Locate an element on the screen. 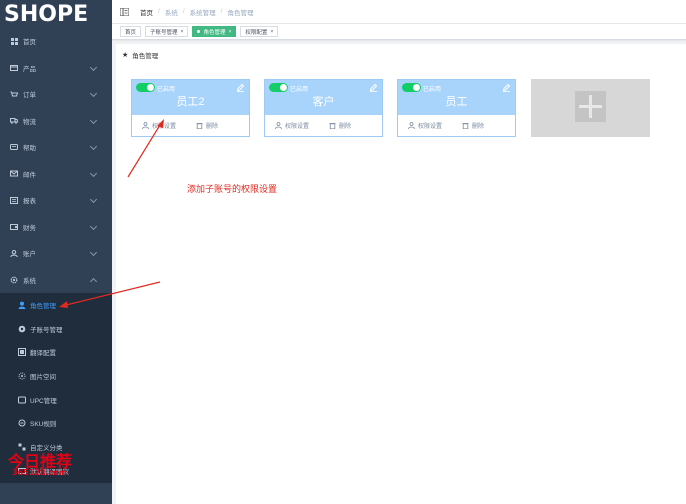 This screenshot has height=504, width=686. sidebar-item-product: 产品 is located at coordinates (56, 68).